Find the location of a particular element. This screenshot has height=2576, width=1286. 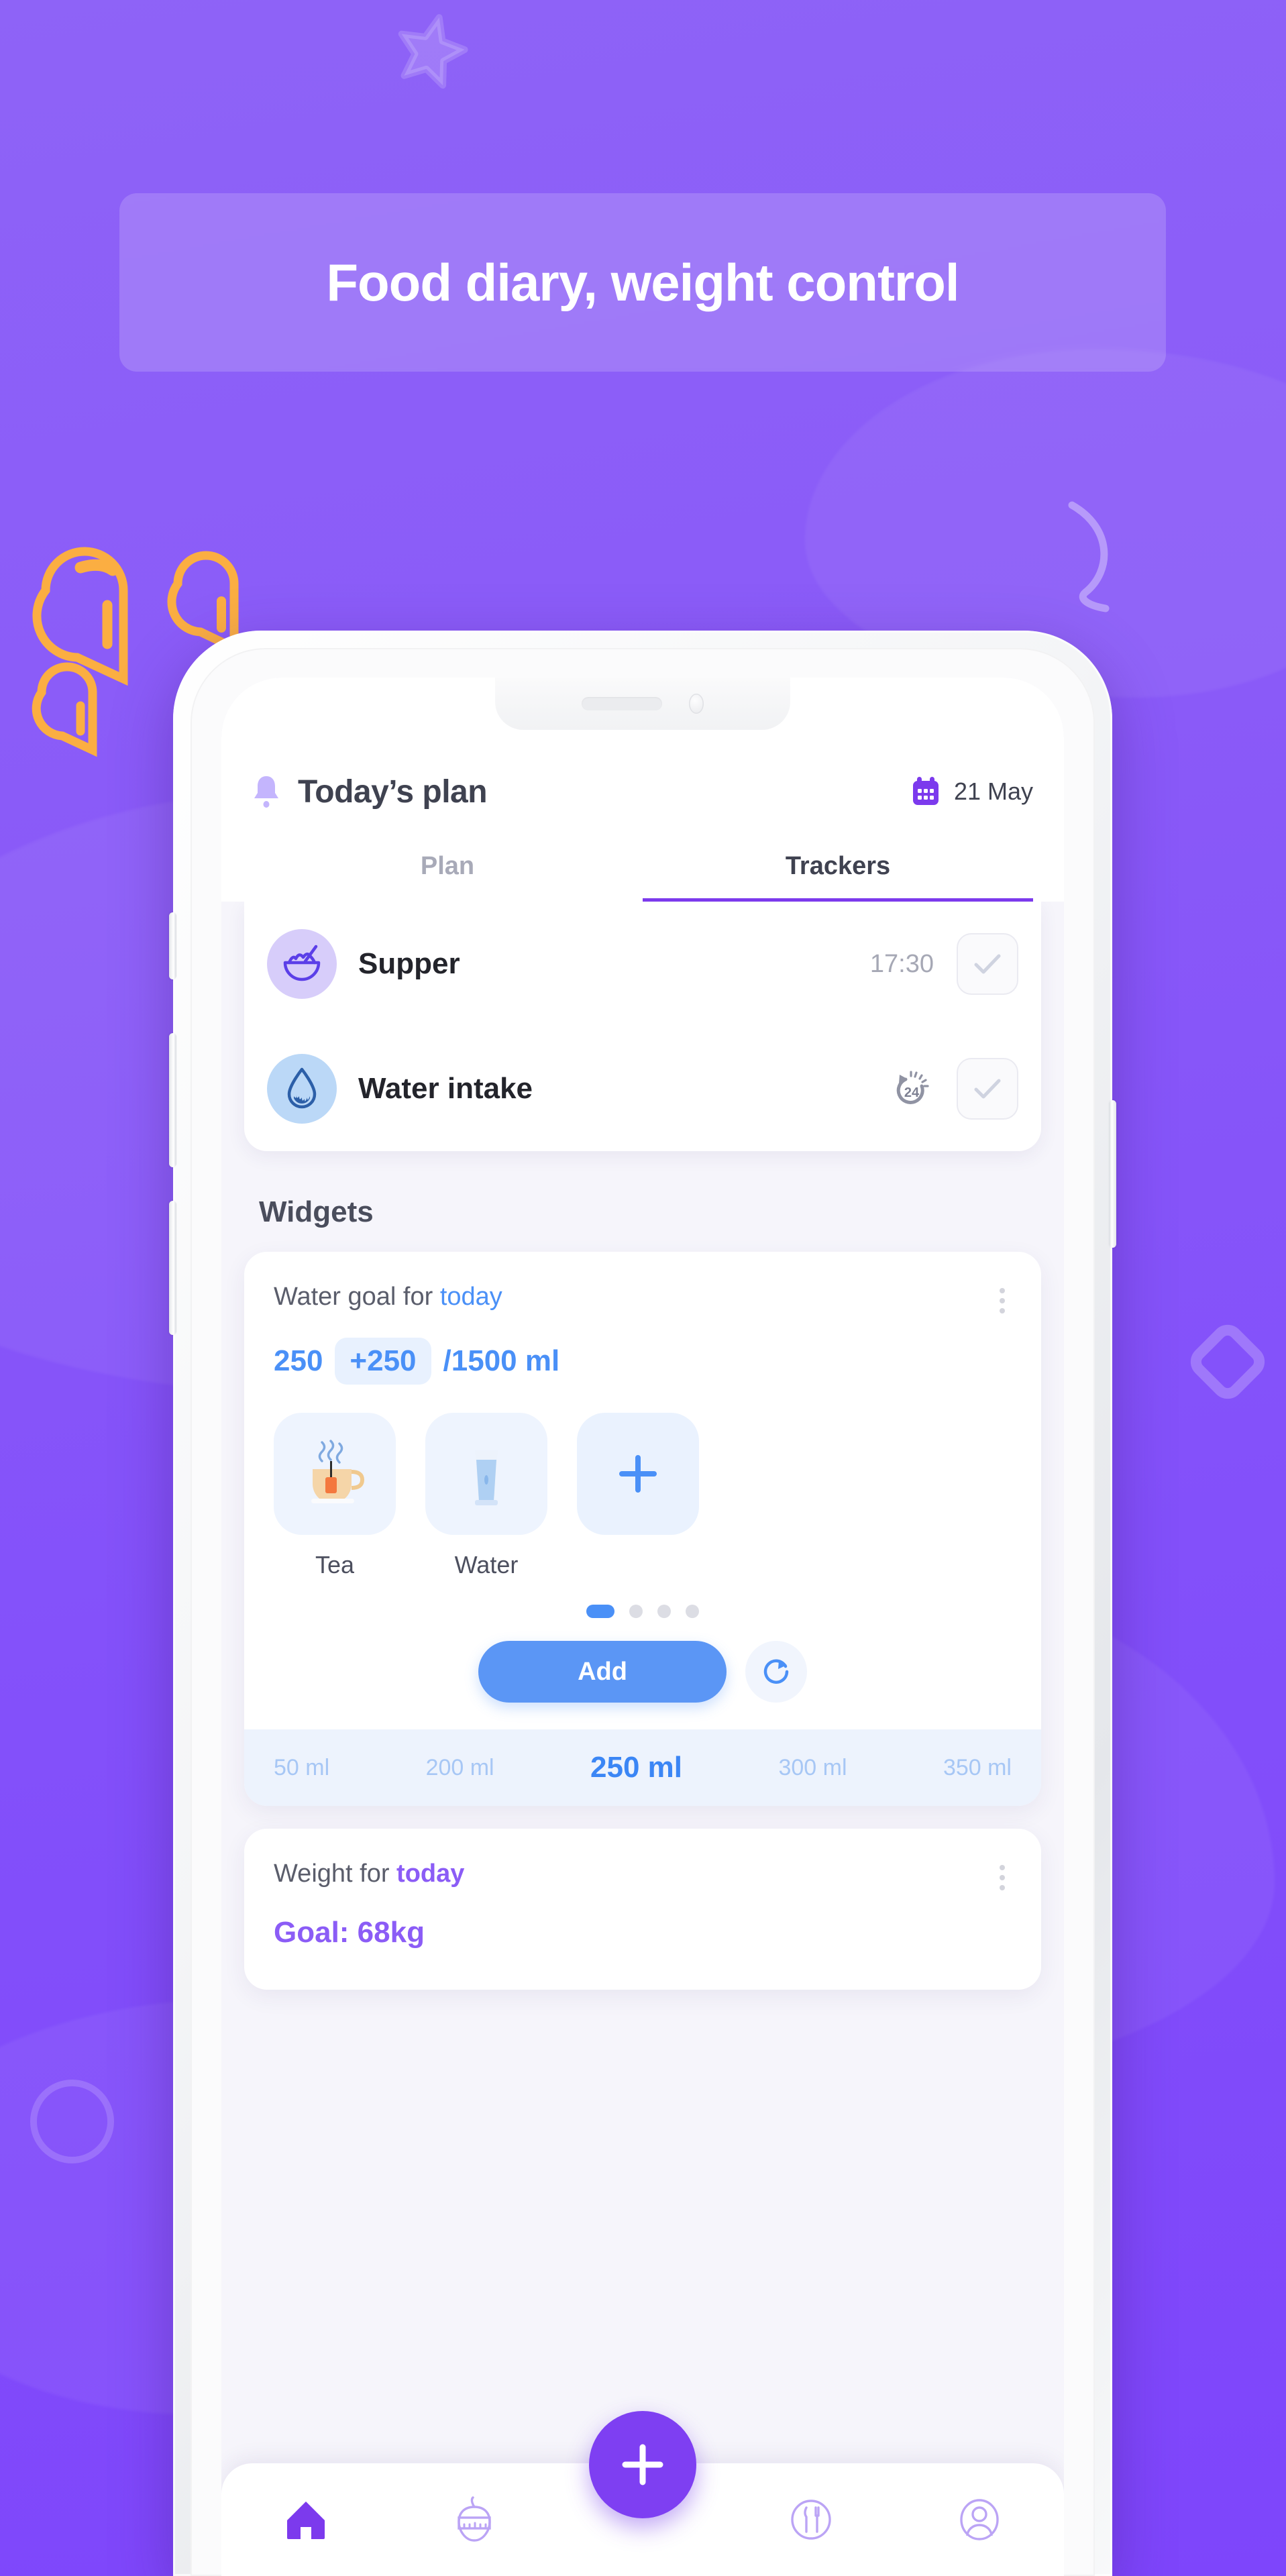

volume-option: 350 ml is located at coordinates (977, 1768).